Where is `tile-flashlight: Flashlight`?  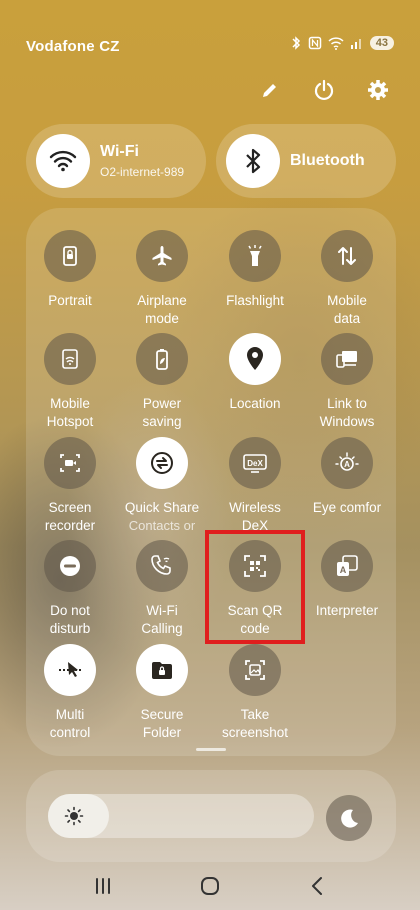 tile-flashlight: Flashlight is located at coordinates (255, 270).